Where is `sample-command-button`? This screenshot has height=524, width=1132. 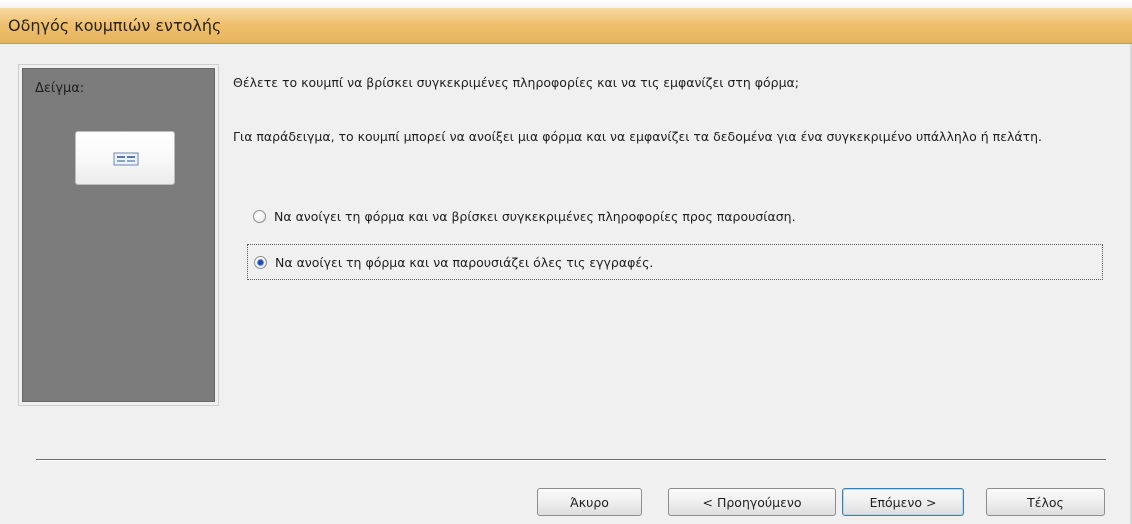 sample-command-button is located at coordinates (125, 158).